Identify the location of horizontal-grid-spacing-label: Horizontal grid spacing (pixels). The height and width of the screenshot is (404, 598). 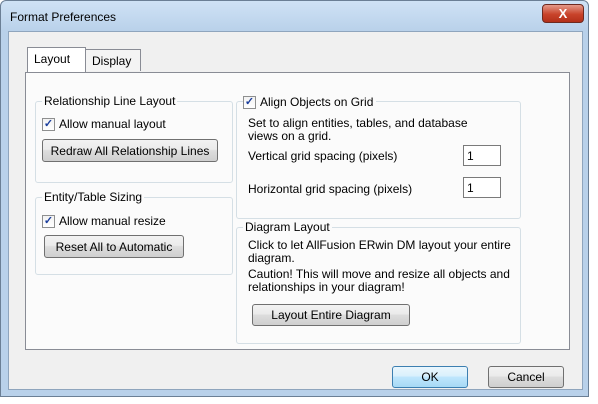
(330, 189).